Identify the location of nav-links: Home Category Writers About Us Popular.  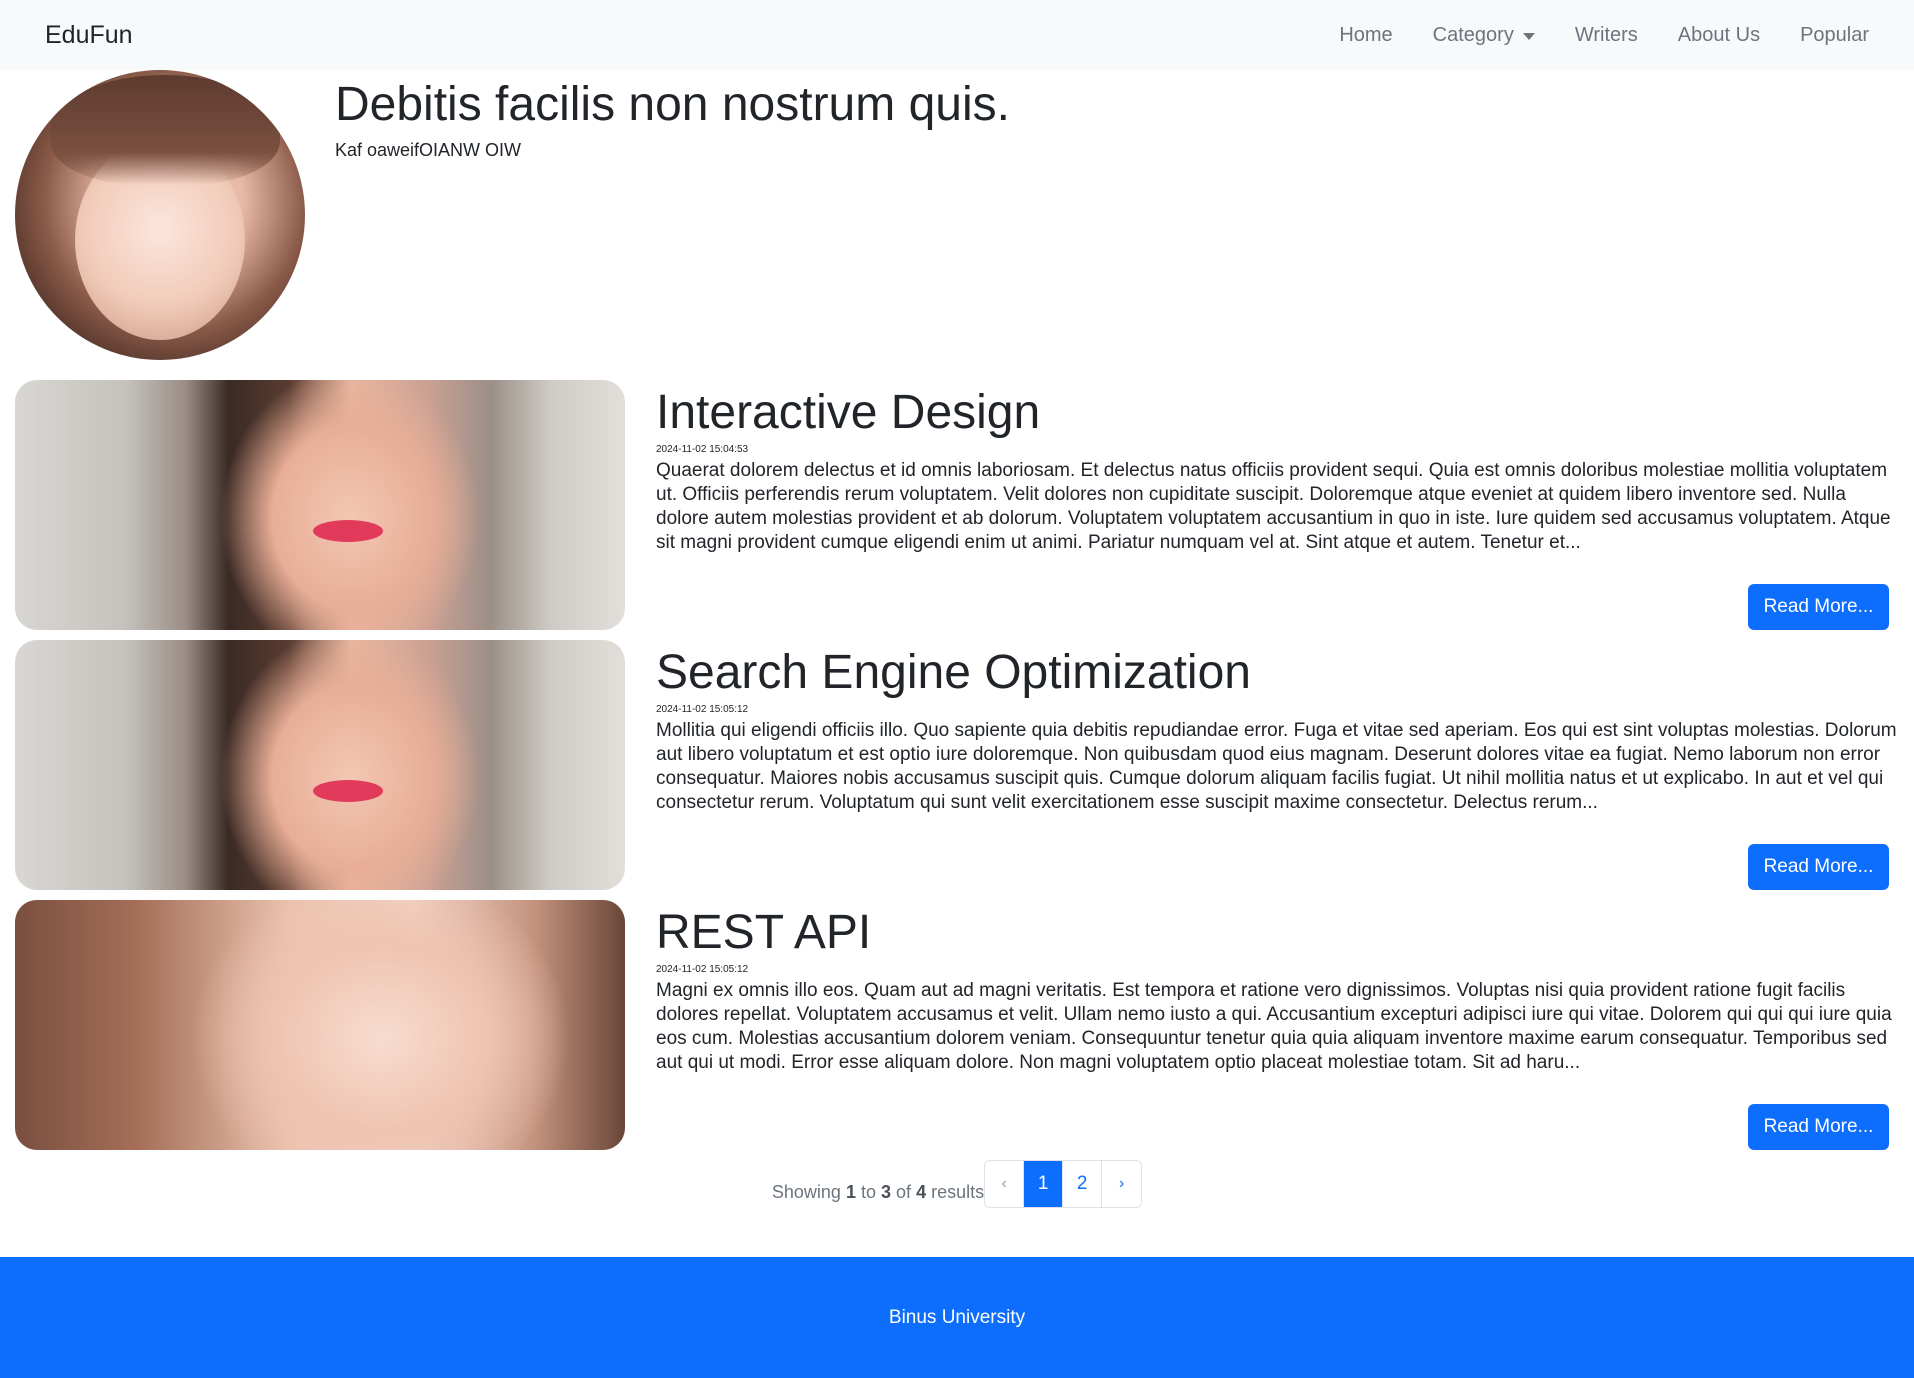
(1594, 35).